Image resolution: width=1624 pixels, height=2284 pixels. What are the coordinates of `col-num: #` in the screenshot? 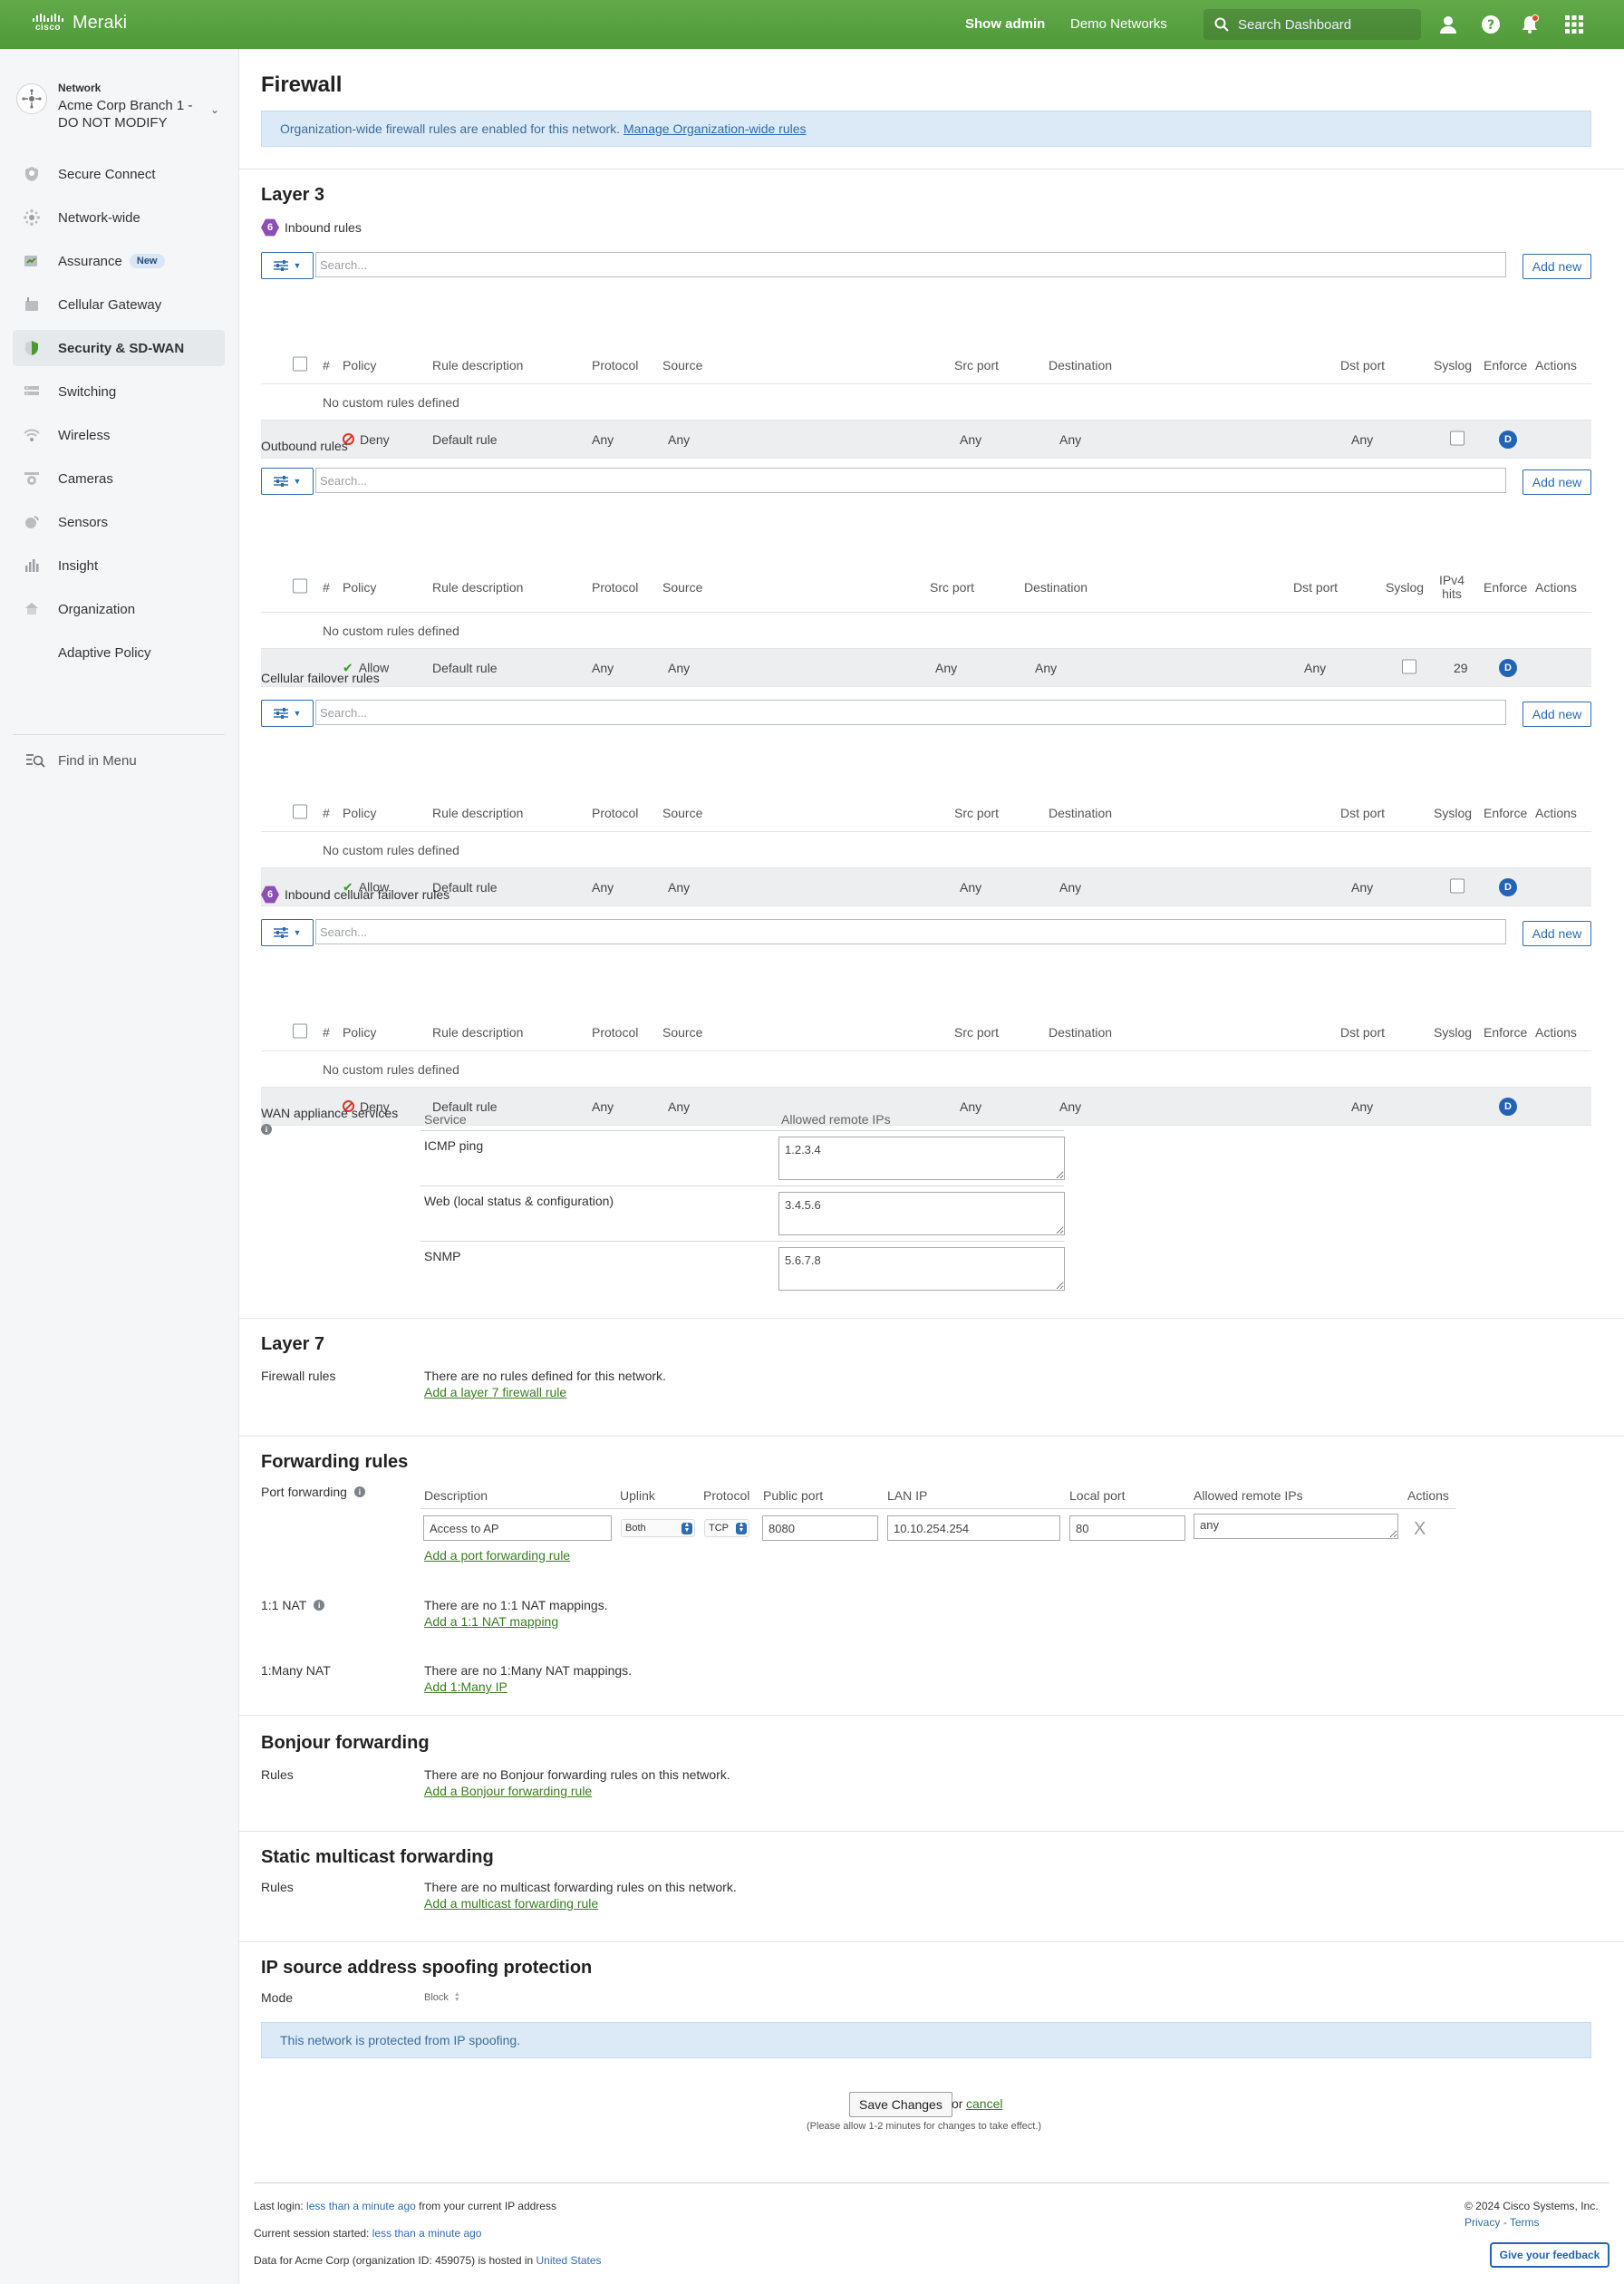 It's located at (326, 365).